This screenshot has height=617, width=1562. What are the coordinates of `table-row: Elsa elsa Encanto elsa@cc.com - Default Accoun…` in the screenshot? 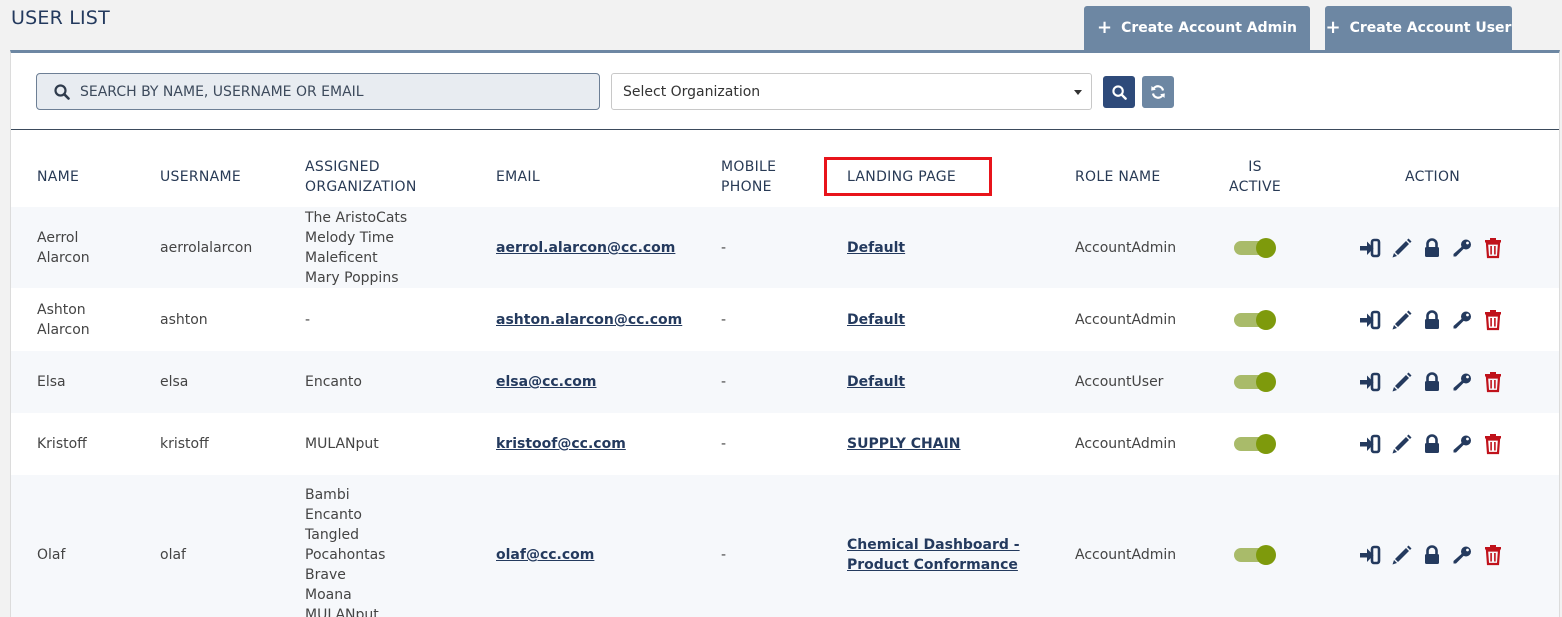 It's located at (785, 382).